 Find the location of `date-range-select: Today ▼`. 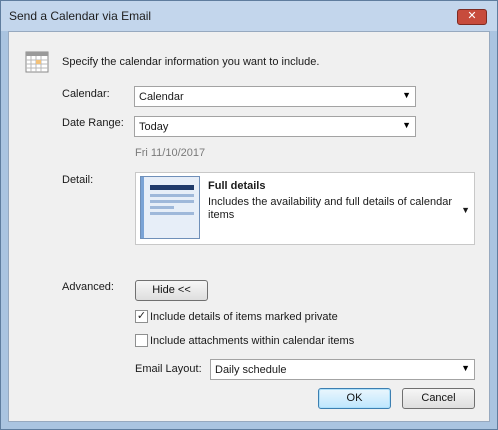

date-range-select: Today ▼ is located at coordinates (275, 126).